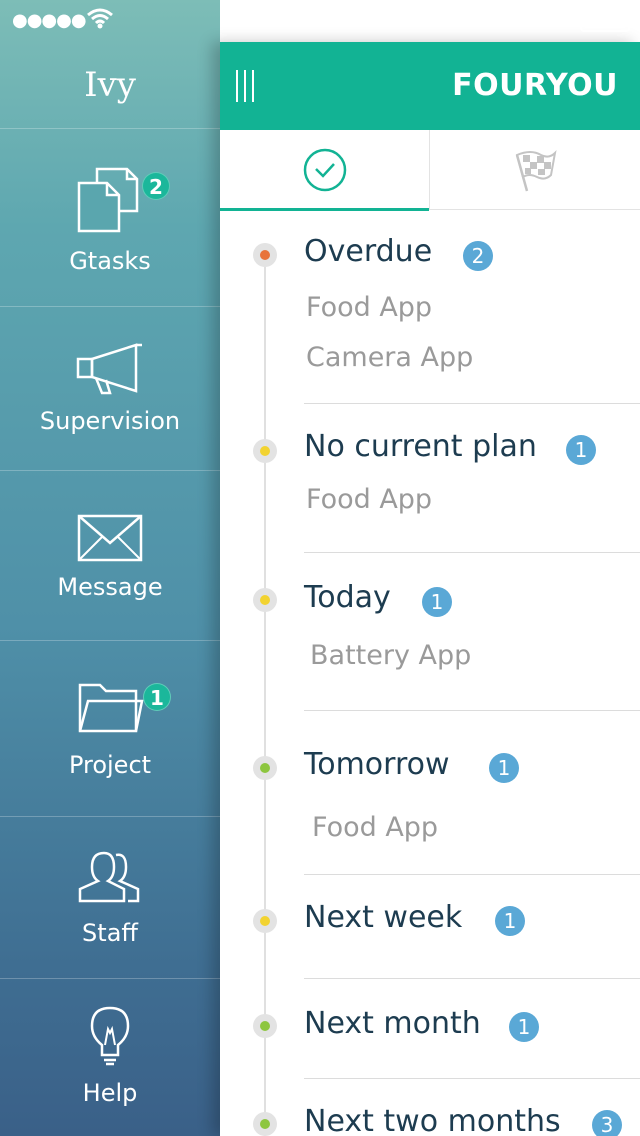  I want to click on brand-title: Ivy, so click(110, 85).